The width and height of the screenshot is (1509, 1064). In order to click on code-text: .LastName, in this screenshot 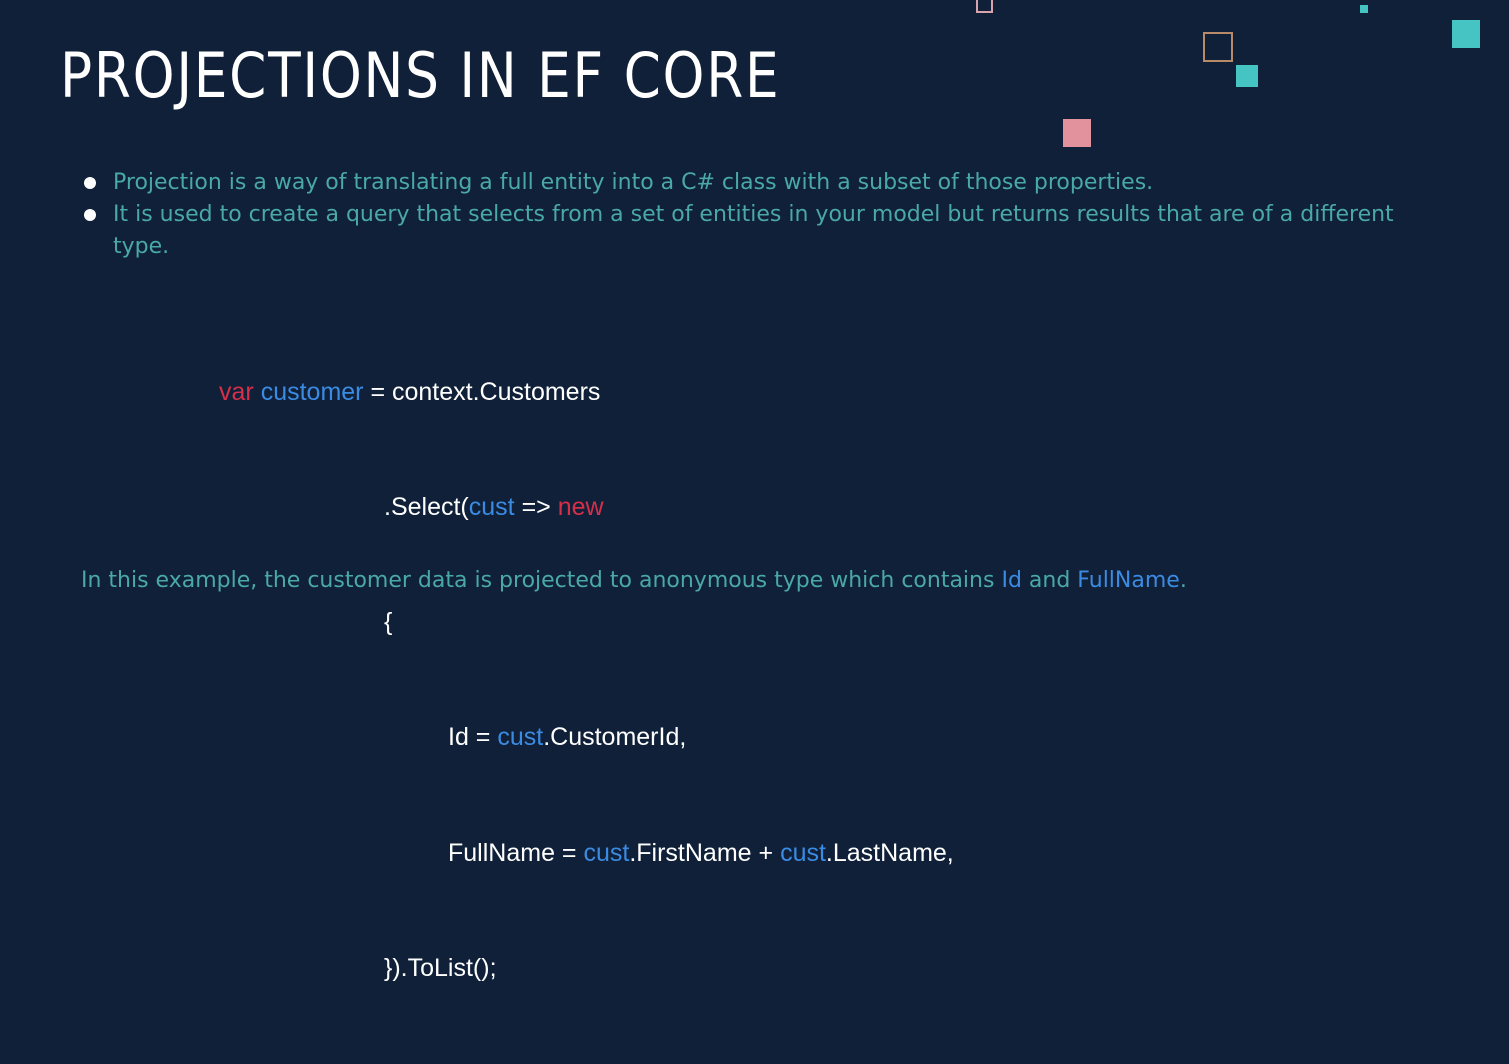, I will do `click(889, 852)`.